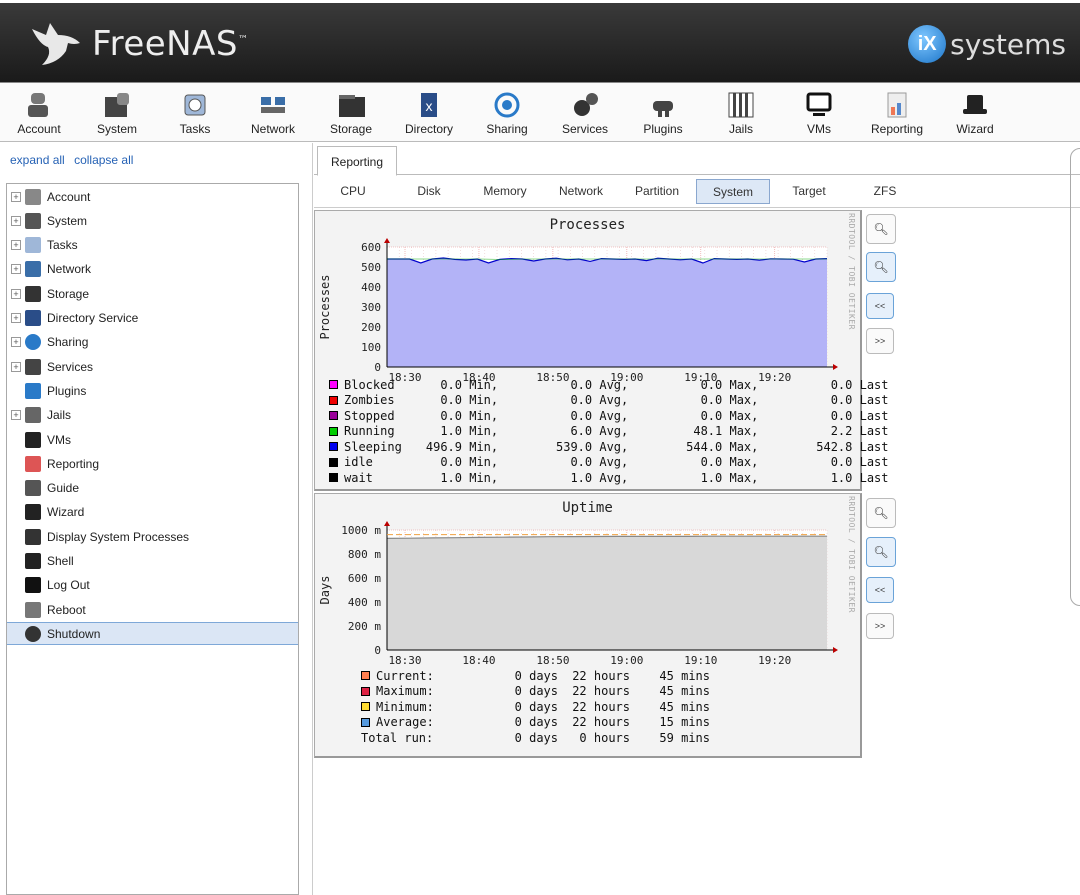 This screenshot has height=895, width=1080. Describe the element at coordinates (364, 626) in the screenshot. I see `y-tick-label: 200 m` at that location.